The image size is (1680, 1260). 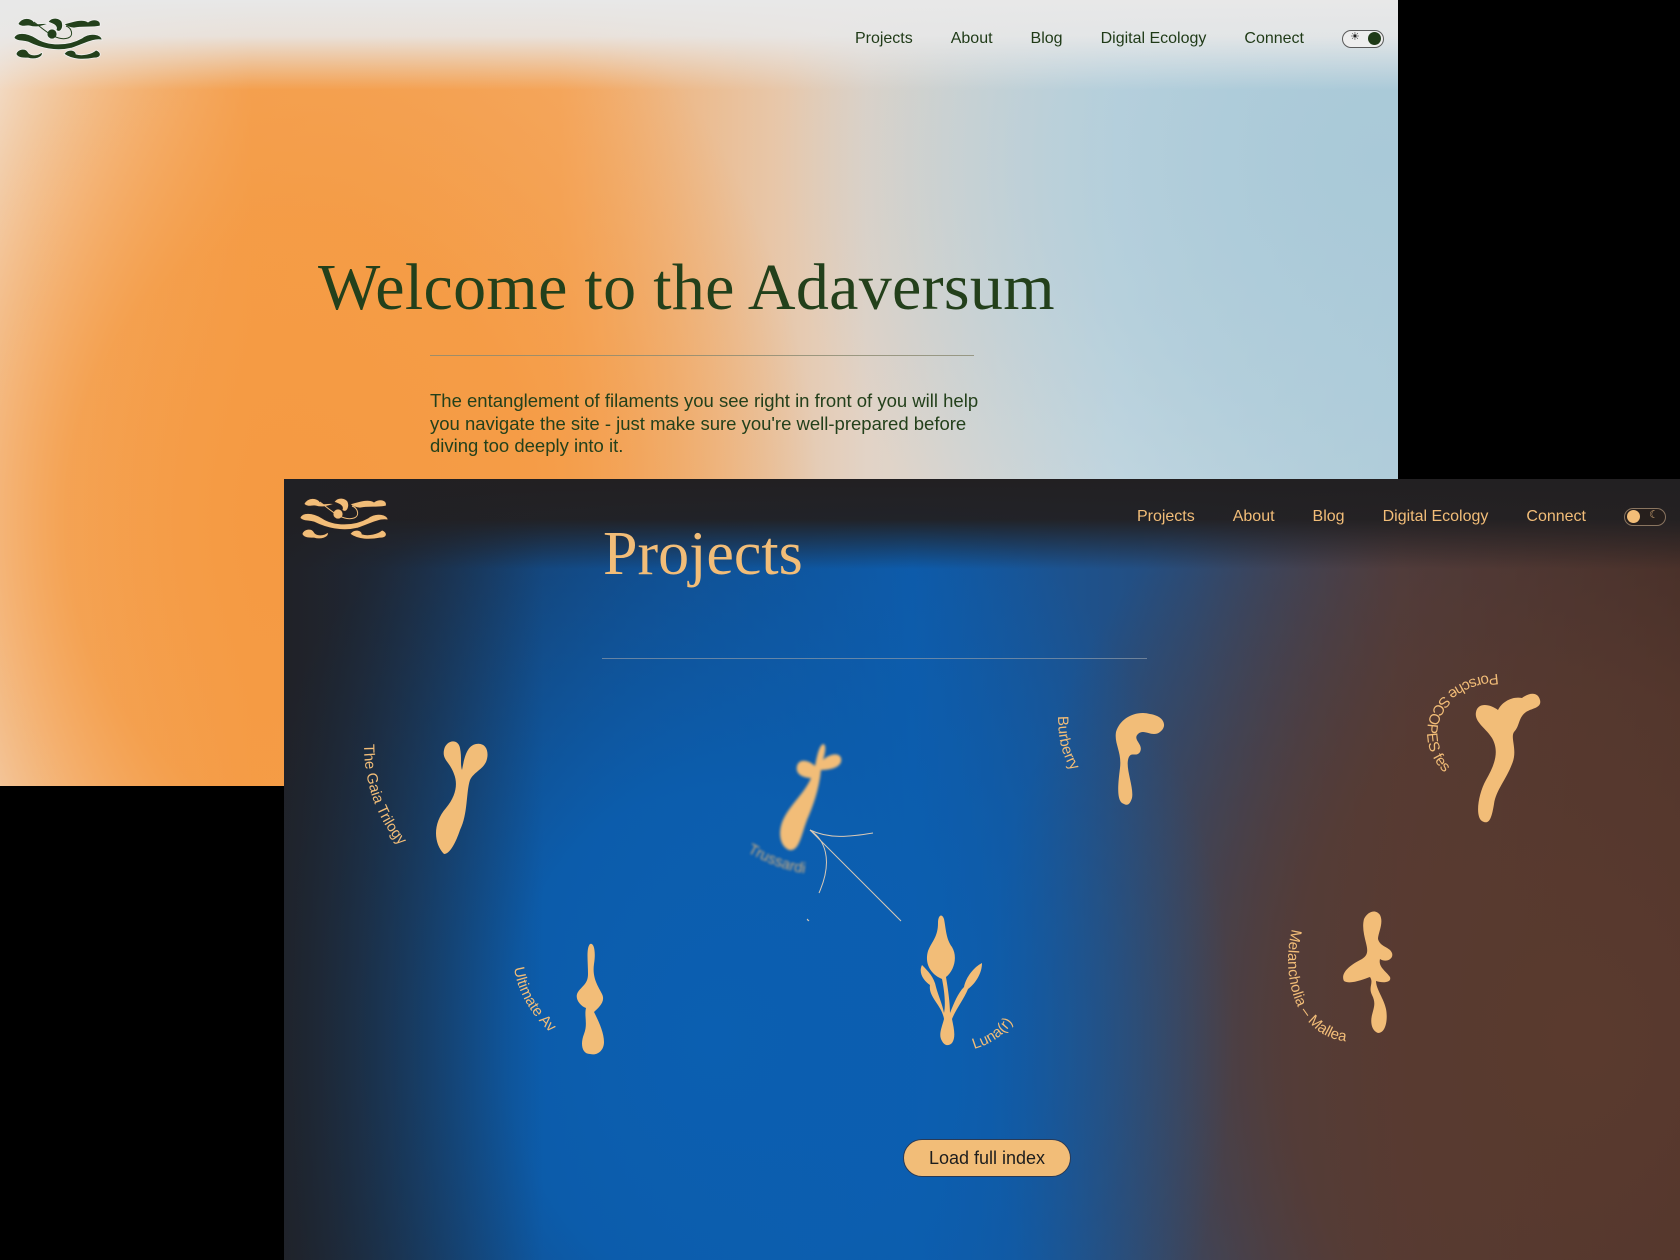 What do you see at coordinates (525, 978) in the screenshot?
I see `project-label: Ultimate Ave` at bounding box center [525, 978].